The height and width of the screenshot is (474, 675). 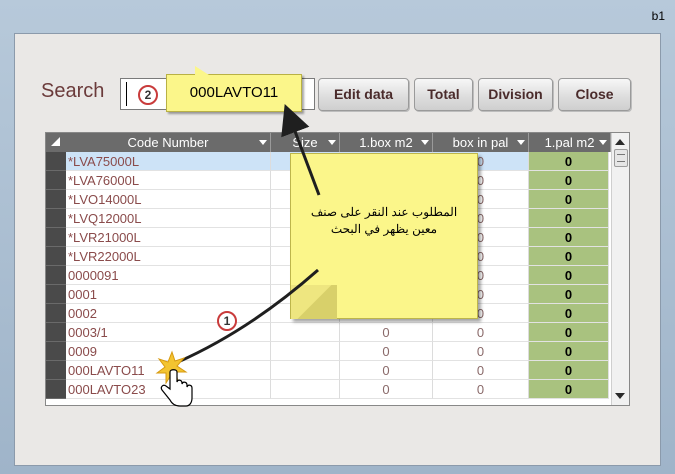 I want to click on table-row: 0003/1 0 0 0, so click(x=328, y=332).